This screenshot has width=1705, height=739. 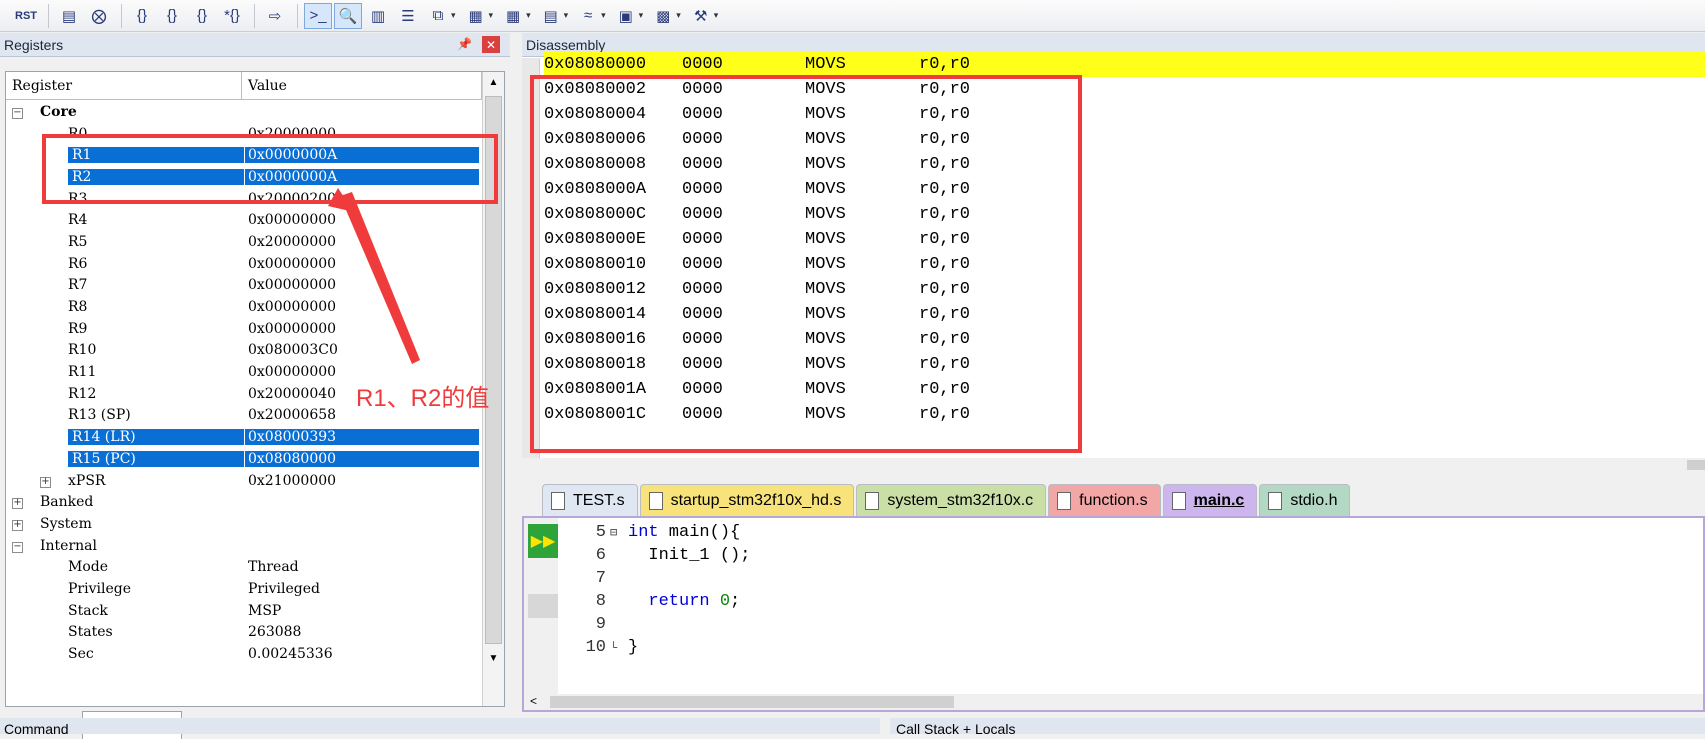 What do you see at coordinates (476, 16) in the screenshot?
I see `watch-window-icon: ▦` at bounding box center [476, 16].